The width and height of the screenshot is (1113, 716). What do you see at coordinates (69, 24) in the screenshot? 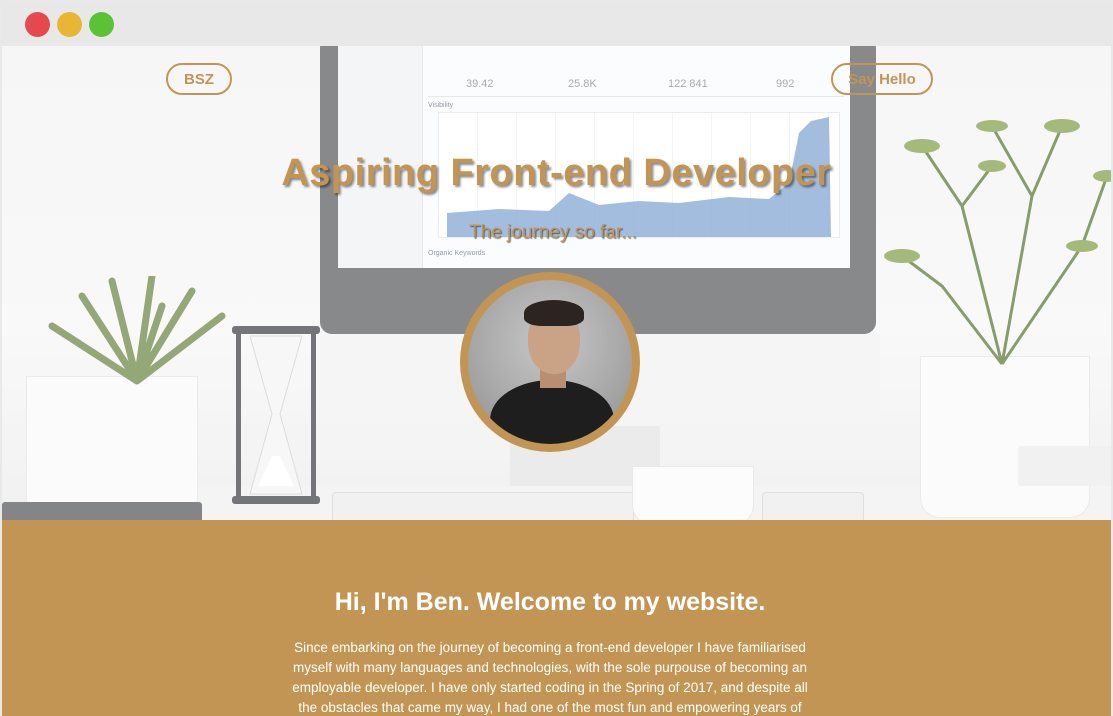
I see `minimize-window-button` at bounding box center [69, 24].